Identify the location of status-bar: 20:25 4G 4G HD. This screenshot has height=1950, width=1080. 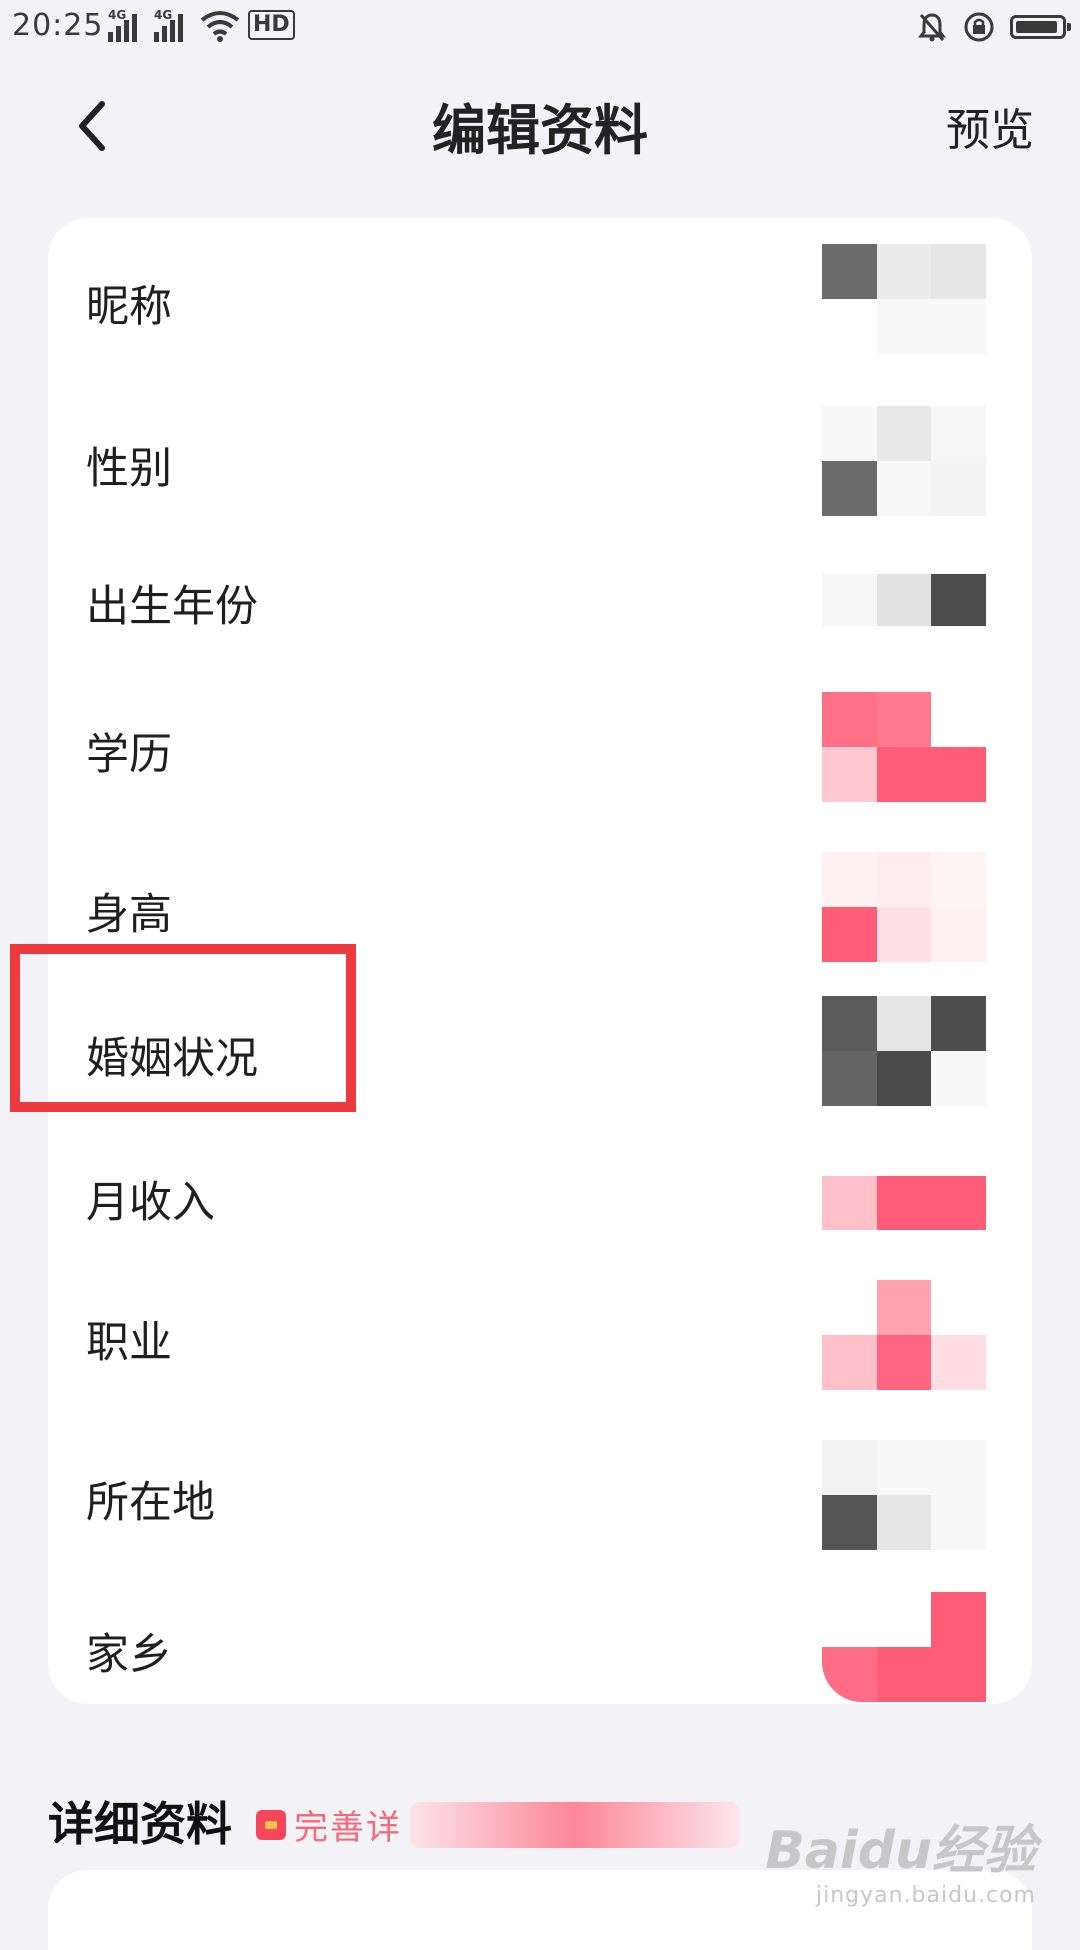
(540, 28).